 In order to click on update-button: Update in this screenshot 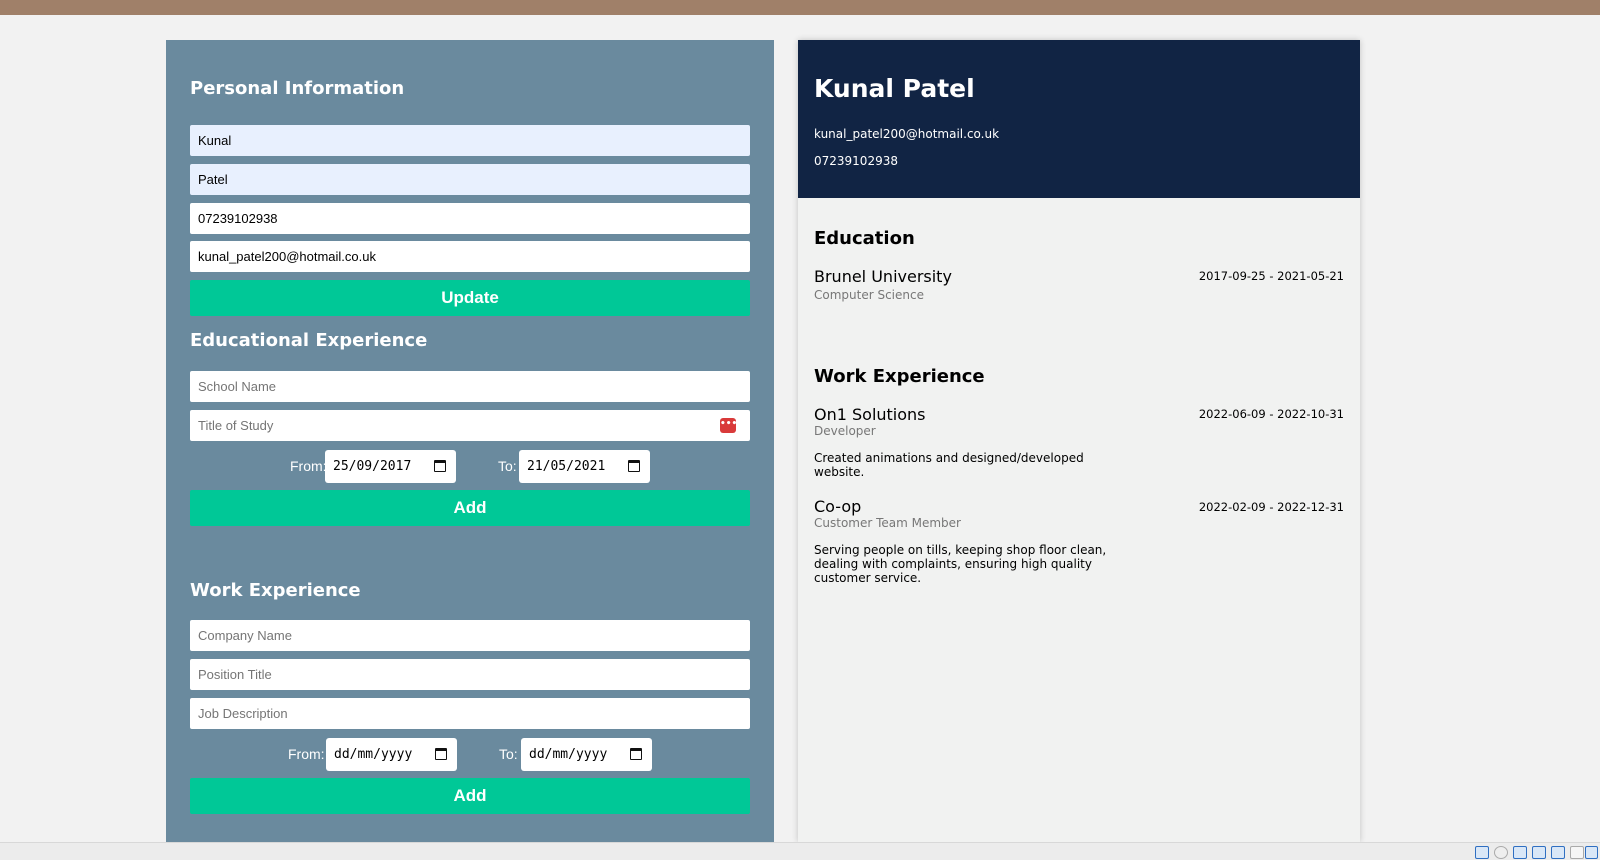, I will do `click(470, 298)`.